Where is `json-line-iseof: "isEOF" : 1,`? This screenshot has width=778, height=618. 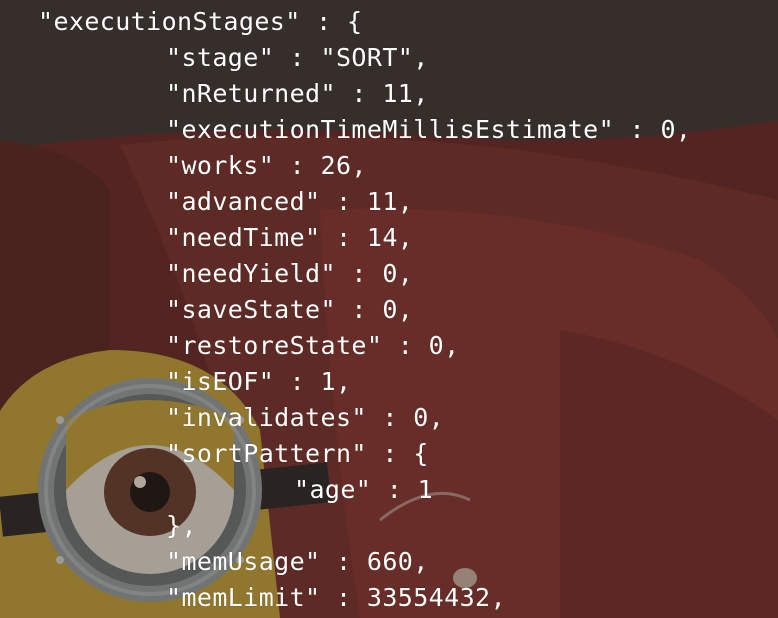
json-line-iseof: "isEOF" : 1, is located at coordinates (259, 381).